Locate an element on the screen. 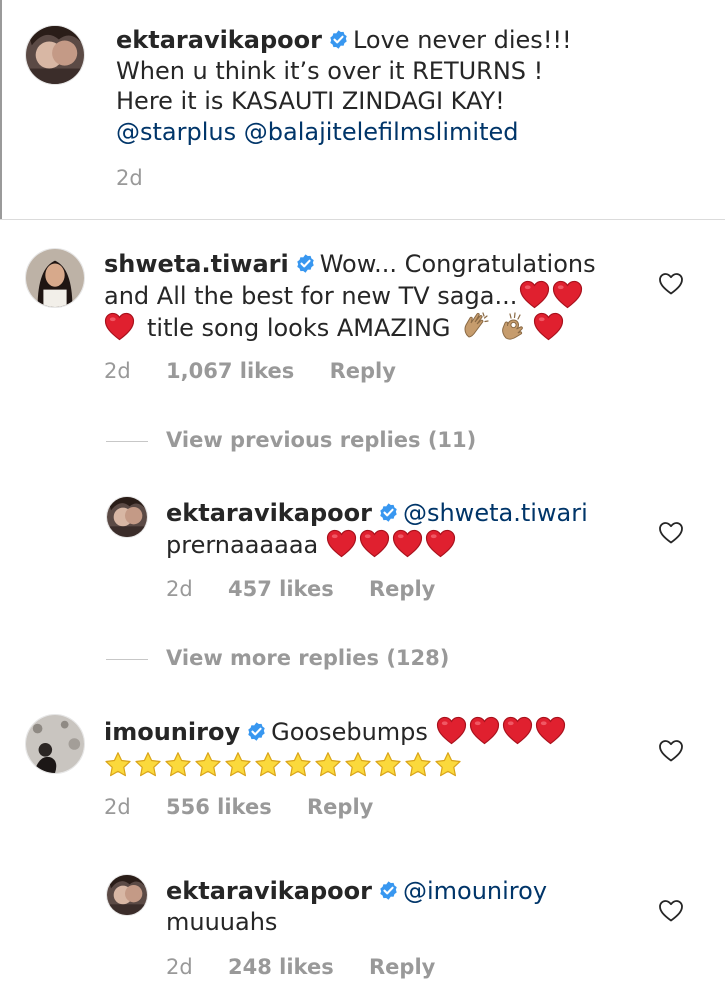 The image size is (725, 1003). comment-line: imouniroy Goosebumps is located at coordinates (376, 732).